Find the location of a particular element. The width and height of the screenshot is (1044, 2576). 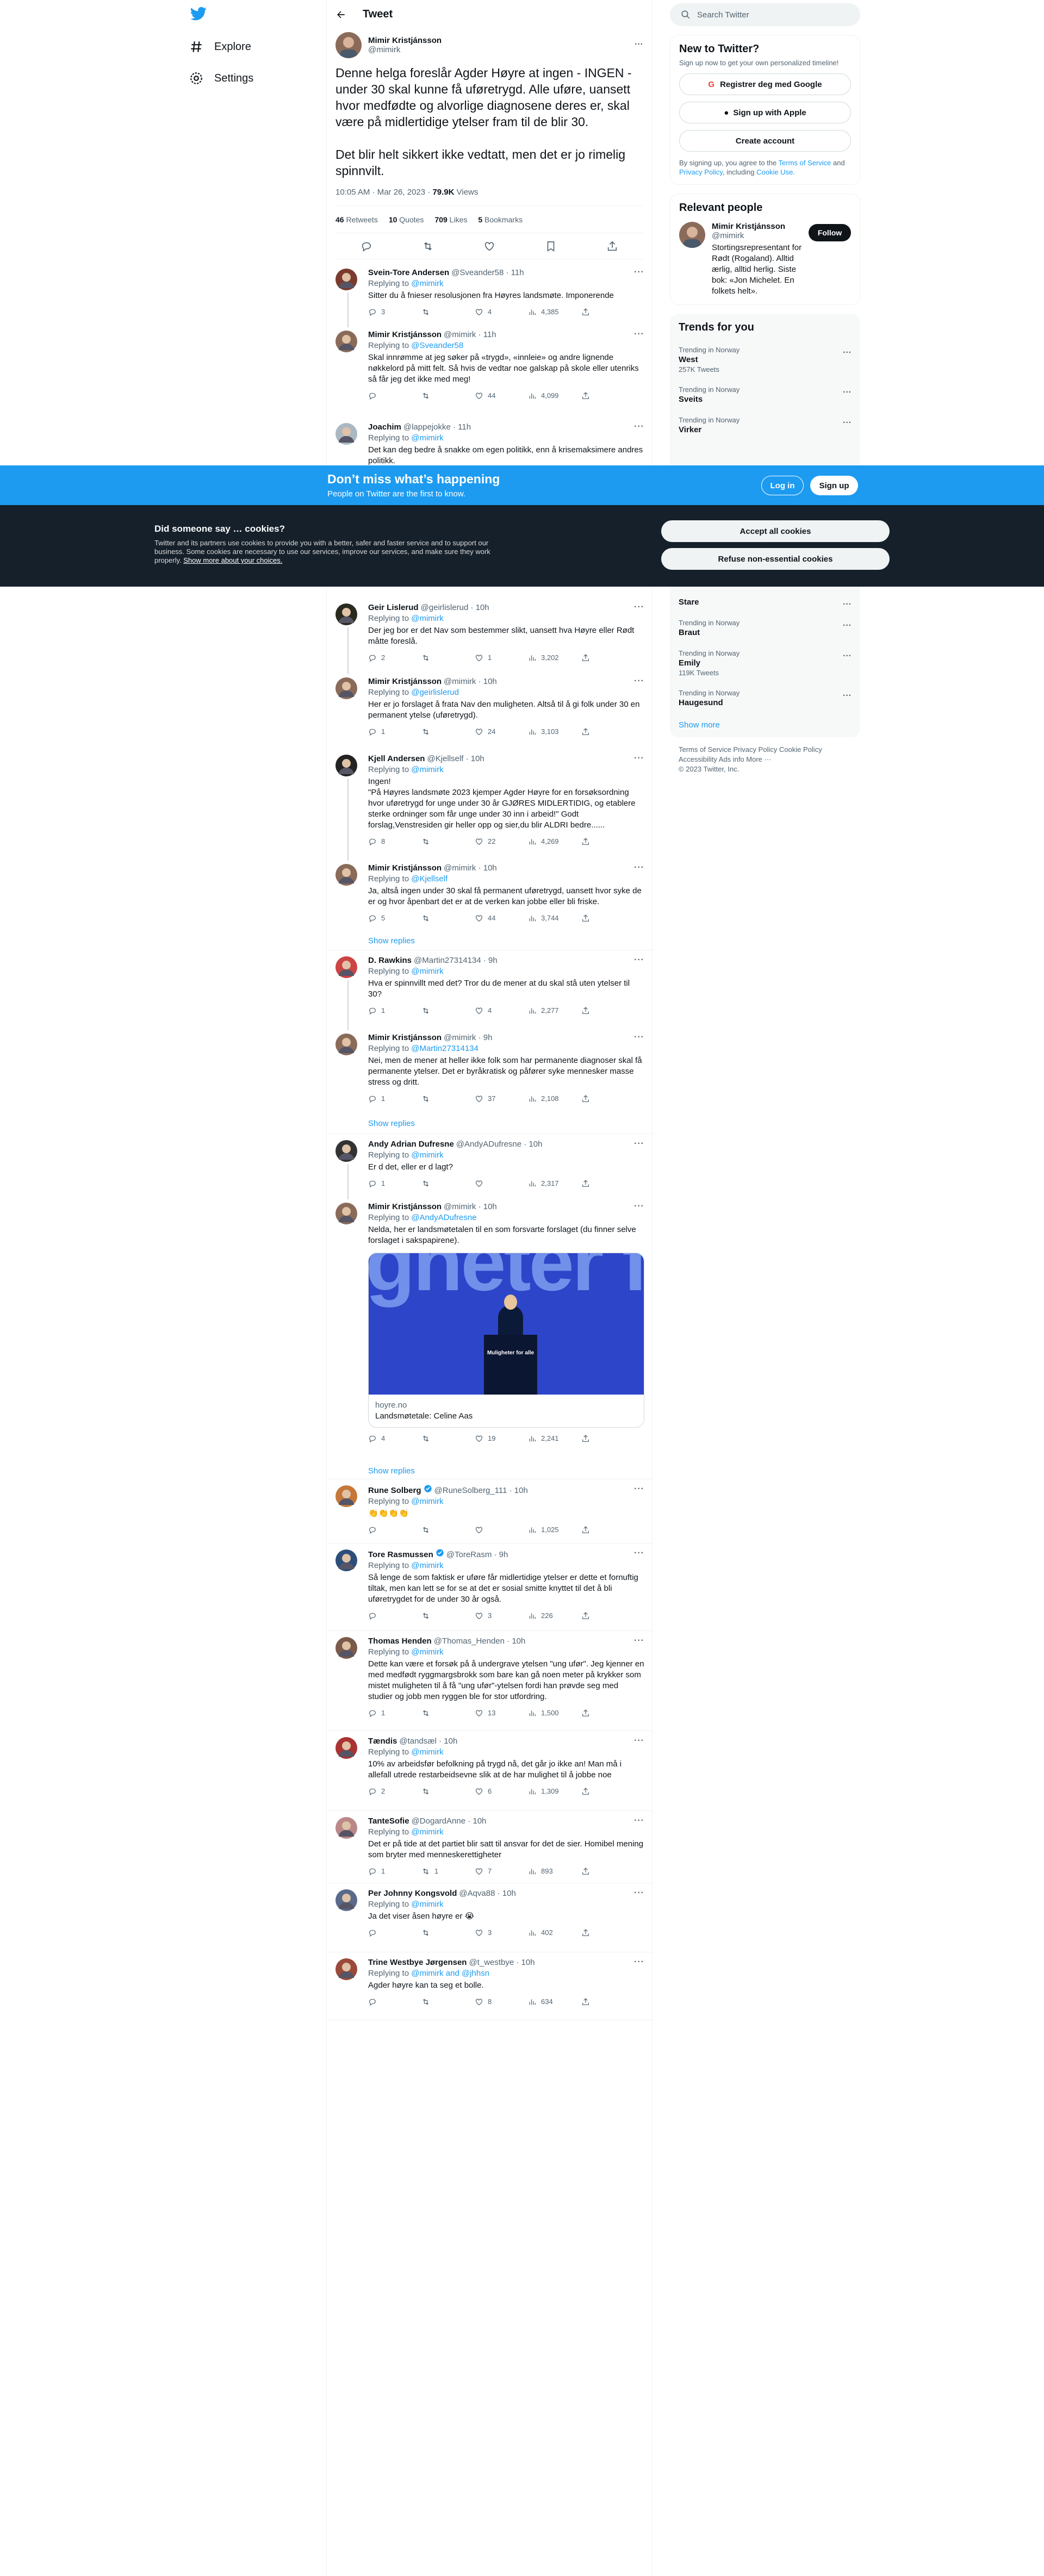

trend-item: Trending in Norway Haugesund ··· is located at coordinates (765, 698).